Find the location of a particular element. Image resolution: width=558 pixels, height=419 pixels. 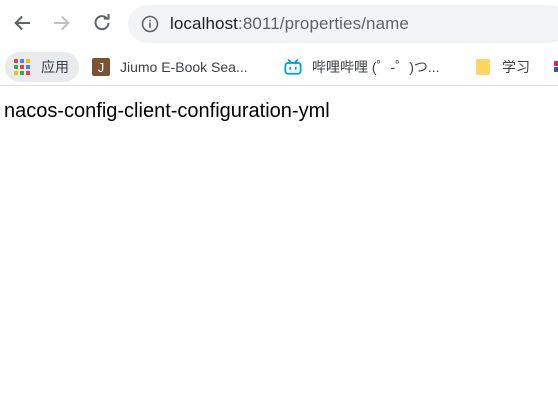

reload-icon is located at coordinates (102, 23).